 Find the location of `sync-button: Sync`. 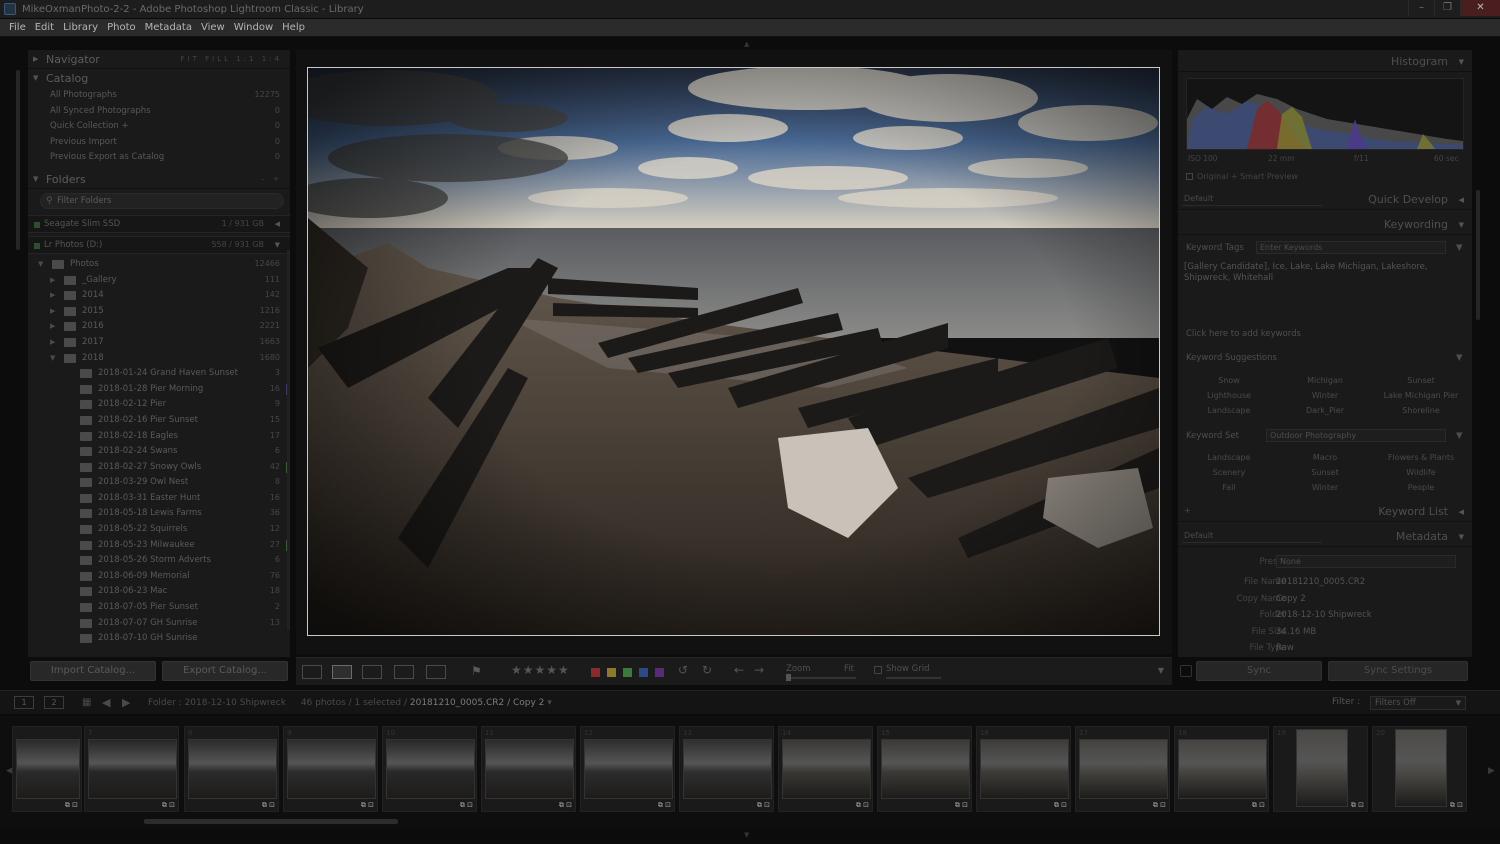

sync-button: Sync is located at coordinates (1259, 671).